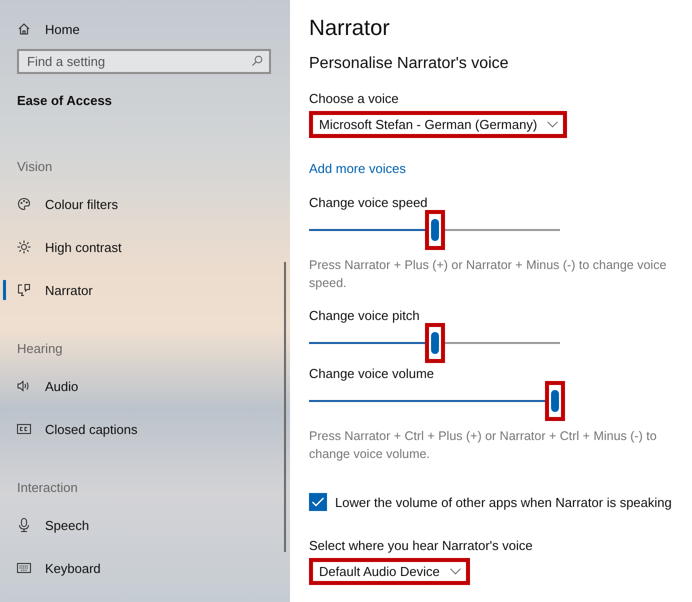 The width and height of the screenshot is (692, 602). Describe the element at coordinates (285, 407) in the screenshot. I see `scroll-bar` at that location.